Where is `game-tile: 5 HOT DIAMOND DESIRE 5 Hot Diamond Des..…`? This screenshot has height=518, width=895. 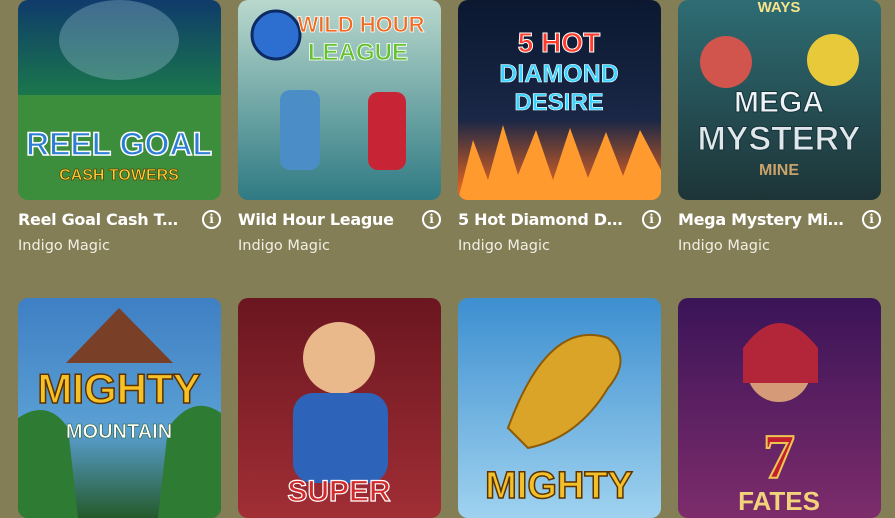
game-tile: 5 HOT DIAMOND DESIRE 5 Hot Diamond Des..… is located at coordinates (559, 135).